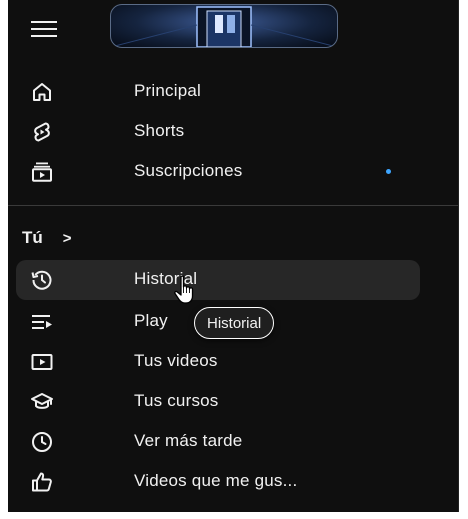  I want to click on sidebar-item-label: Ver más tarde, so click(188, 440).